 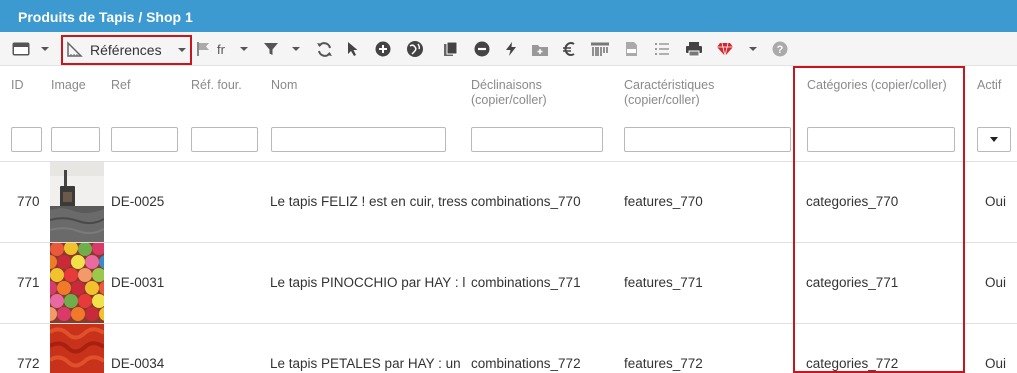 What do you see at coordinates (526, 363) in the screenshot?
I see `row-772-combinations: combinations_772` at bounding box center [526, 363].